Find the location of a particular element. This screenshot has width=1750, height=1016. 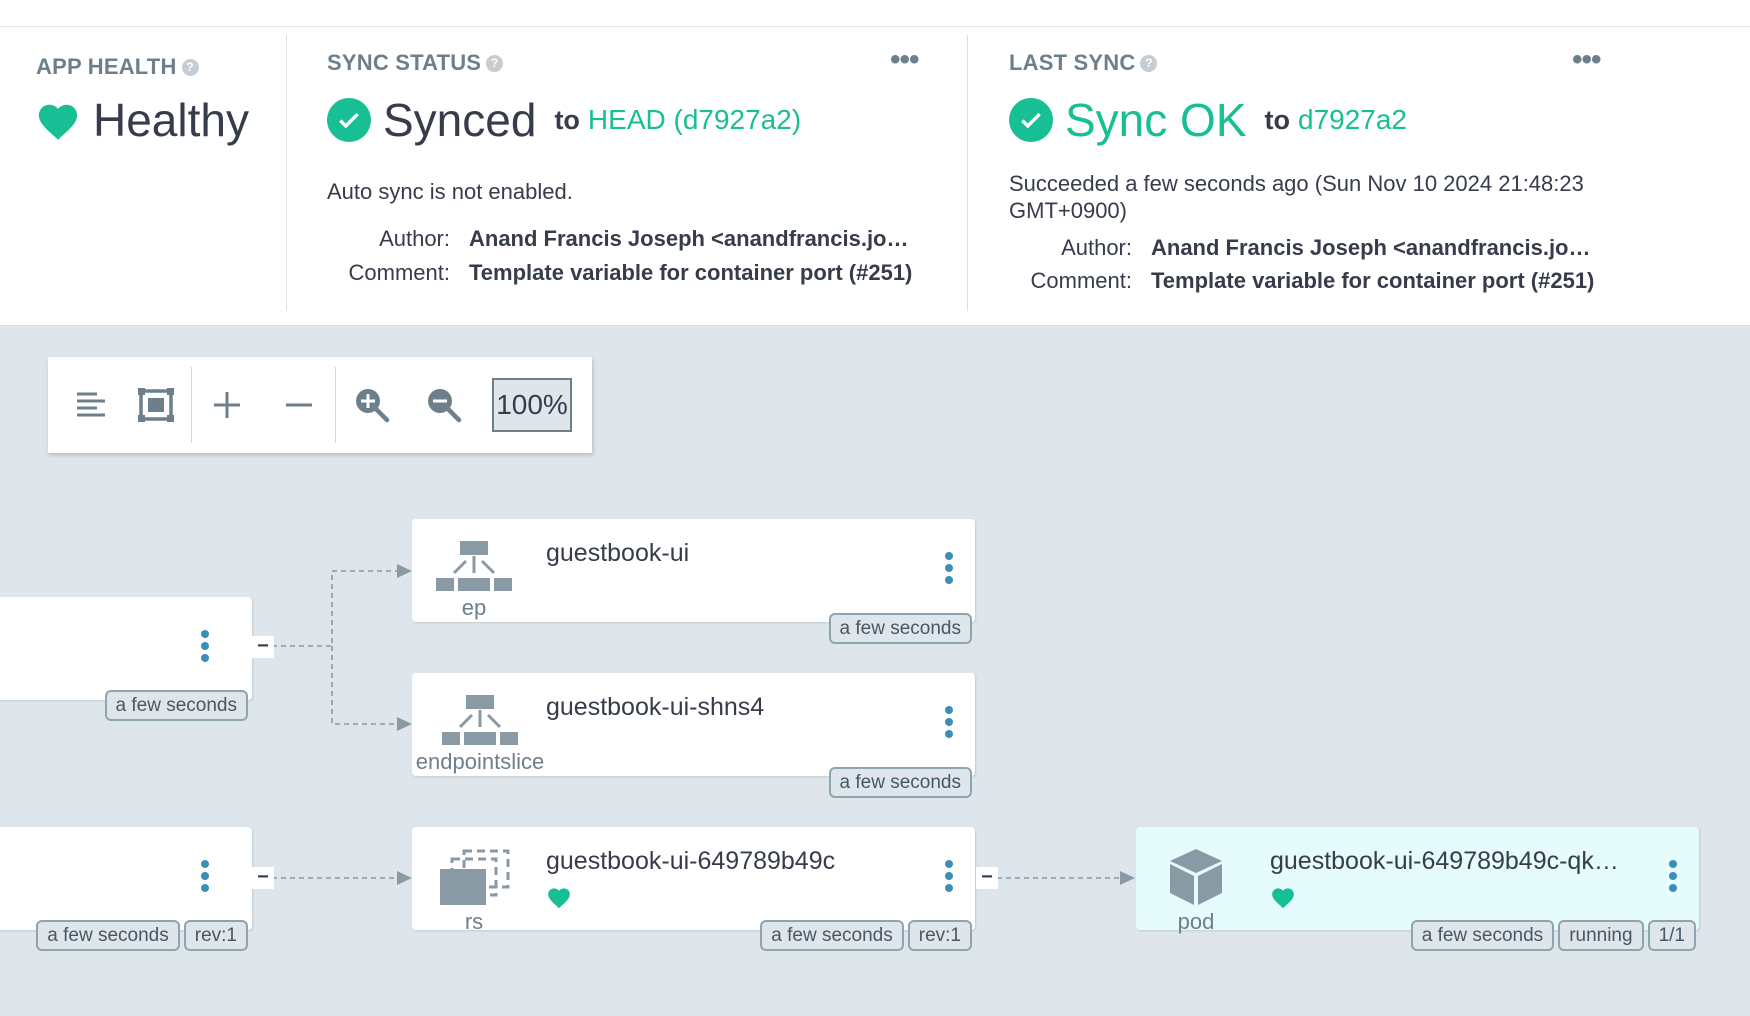

node-icon: pod is located at coordinates (1196, 891).